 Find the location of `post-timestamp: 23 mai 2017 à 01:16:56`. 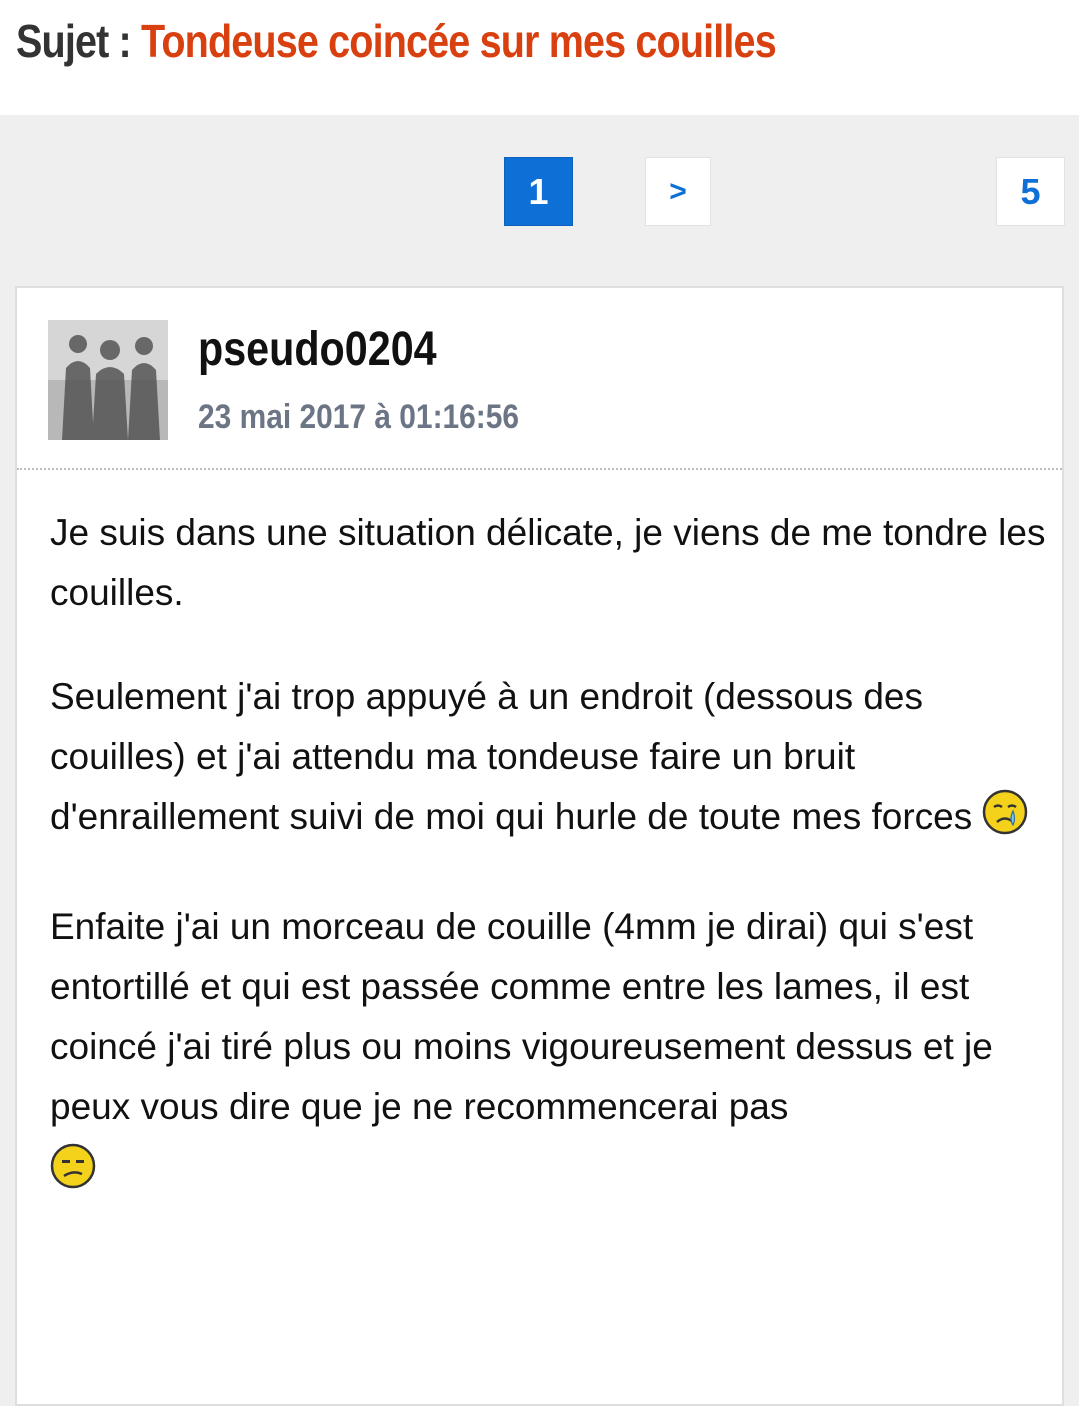

post-timestamp: 23 mai 2017 à 01:16:56 is located at coordinates (359, 417).